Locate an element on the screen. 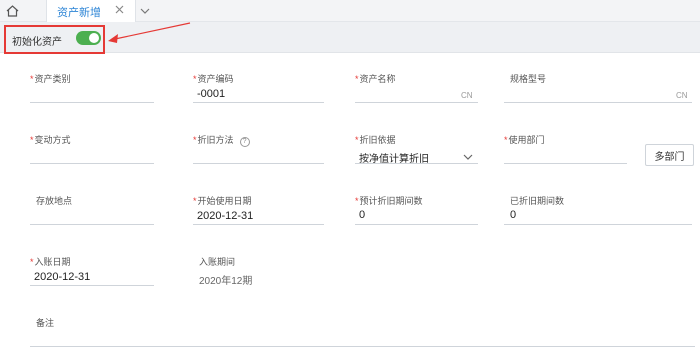  tab-asset-add: 资产新增 is located at coordinates (91, 11).